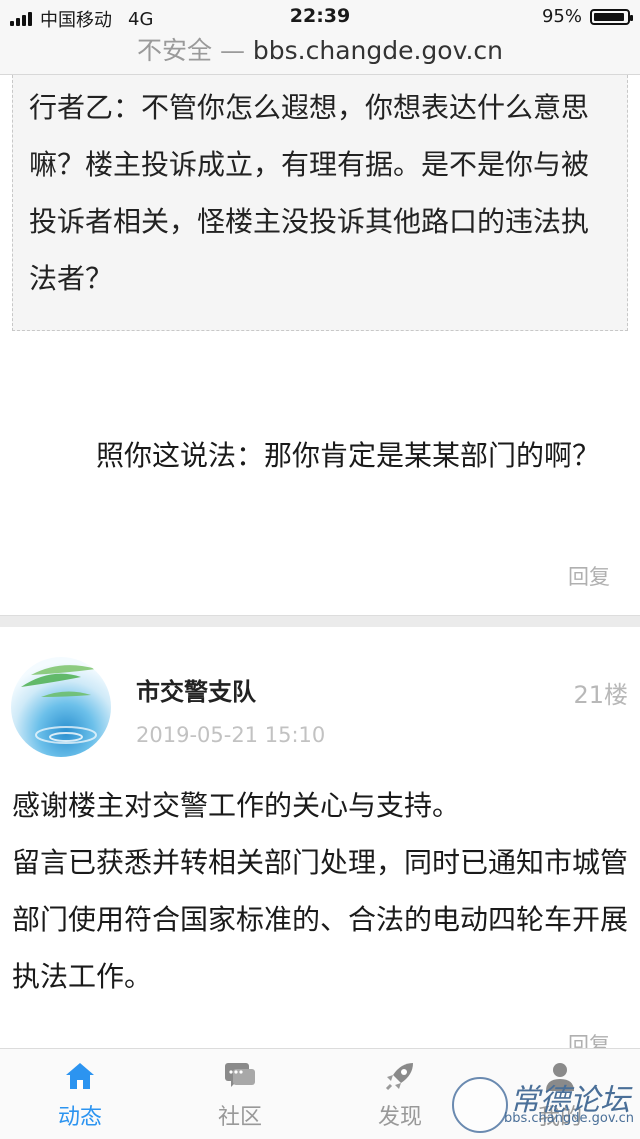  What do you see at coordinates (239, 1117) in the screenshot?
I see `tab-label: 社区` at bounding box center [239, 1117].